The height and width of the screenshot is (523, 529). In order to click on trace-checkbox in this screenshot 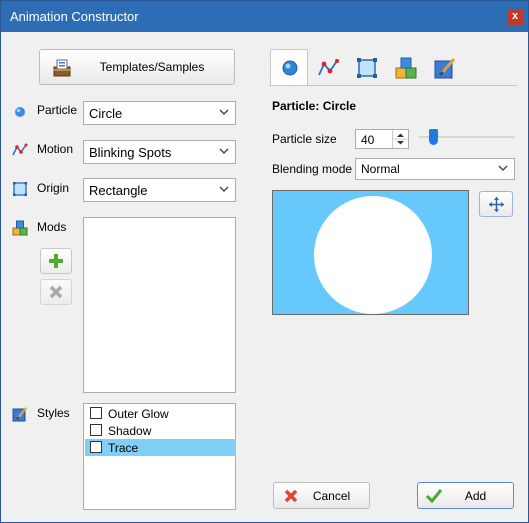, I will do `click(96, 447)`.